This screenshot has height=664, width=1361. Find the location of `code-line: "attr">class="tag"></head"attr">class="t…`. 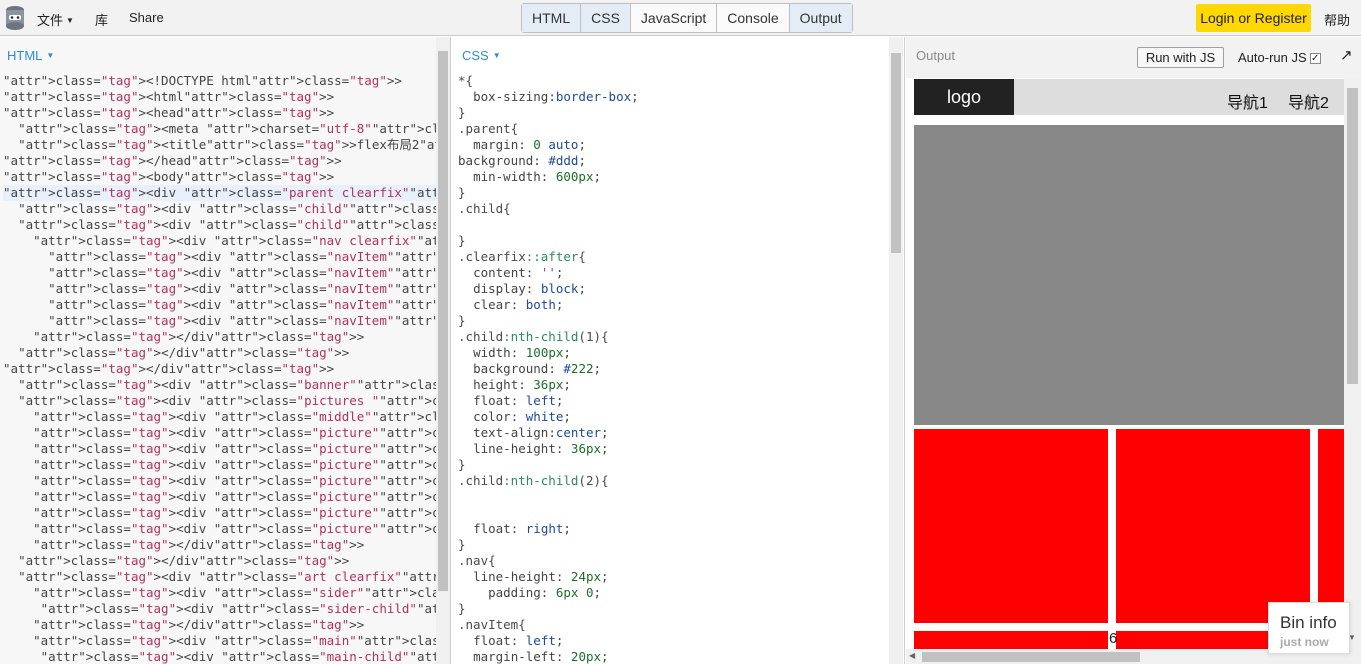

code-line: "attr">class="tag"></head"attr">class="t… is located at coordinates (226, 161).